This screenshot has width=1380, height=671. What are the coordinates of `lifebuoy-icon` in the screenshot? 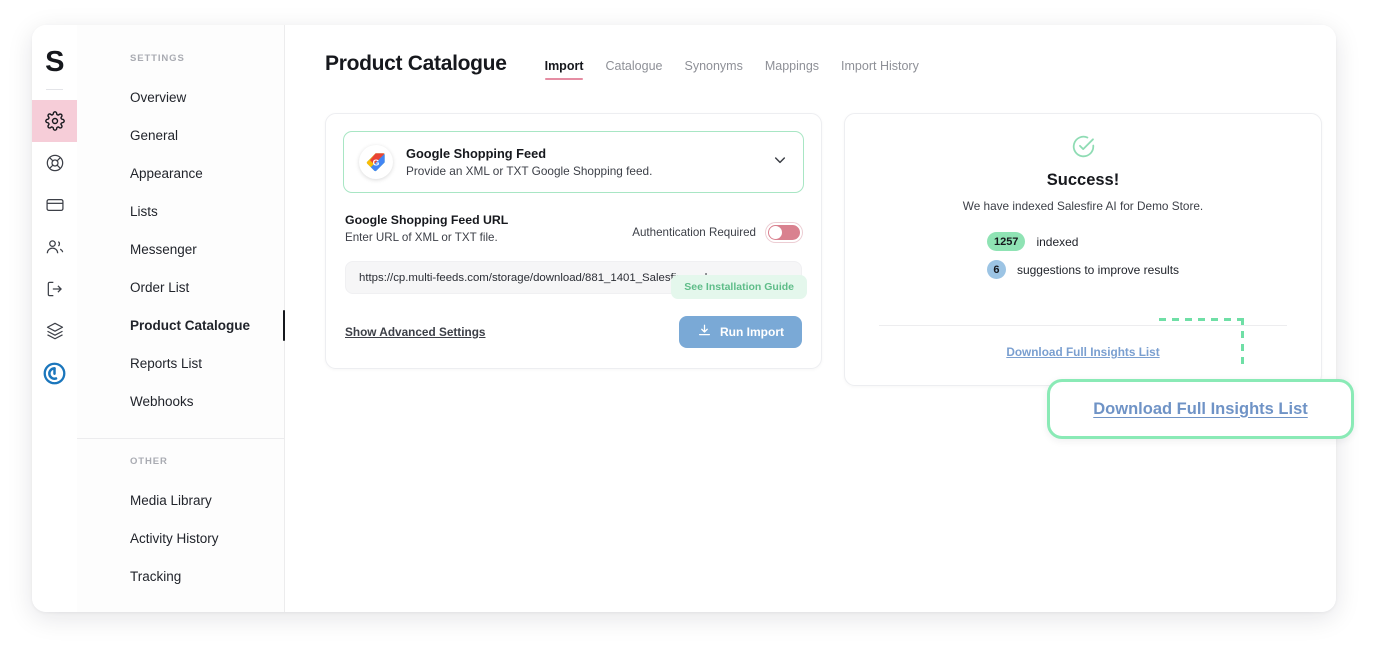 It's located at (54, 163).